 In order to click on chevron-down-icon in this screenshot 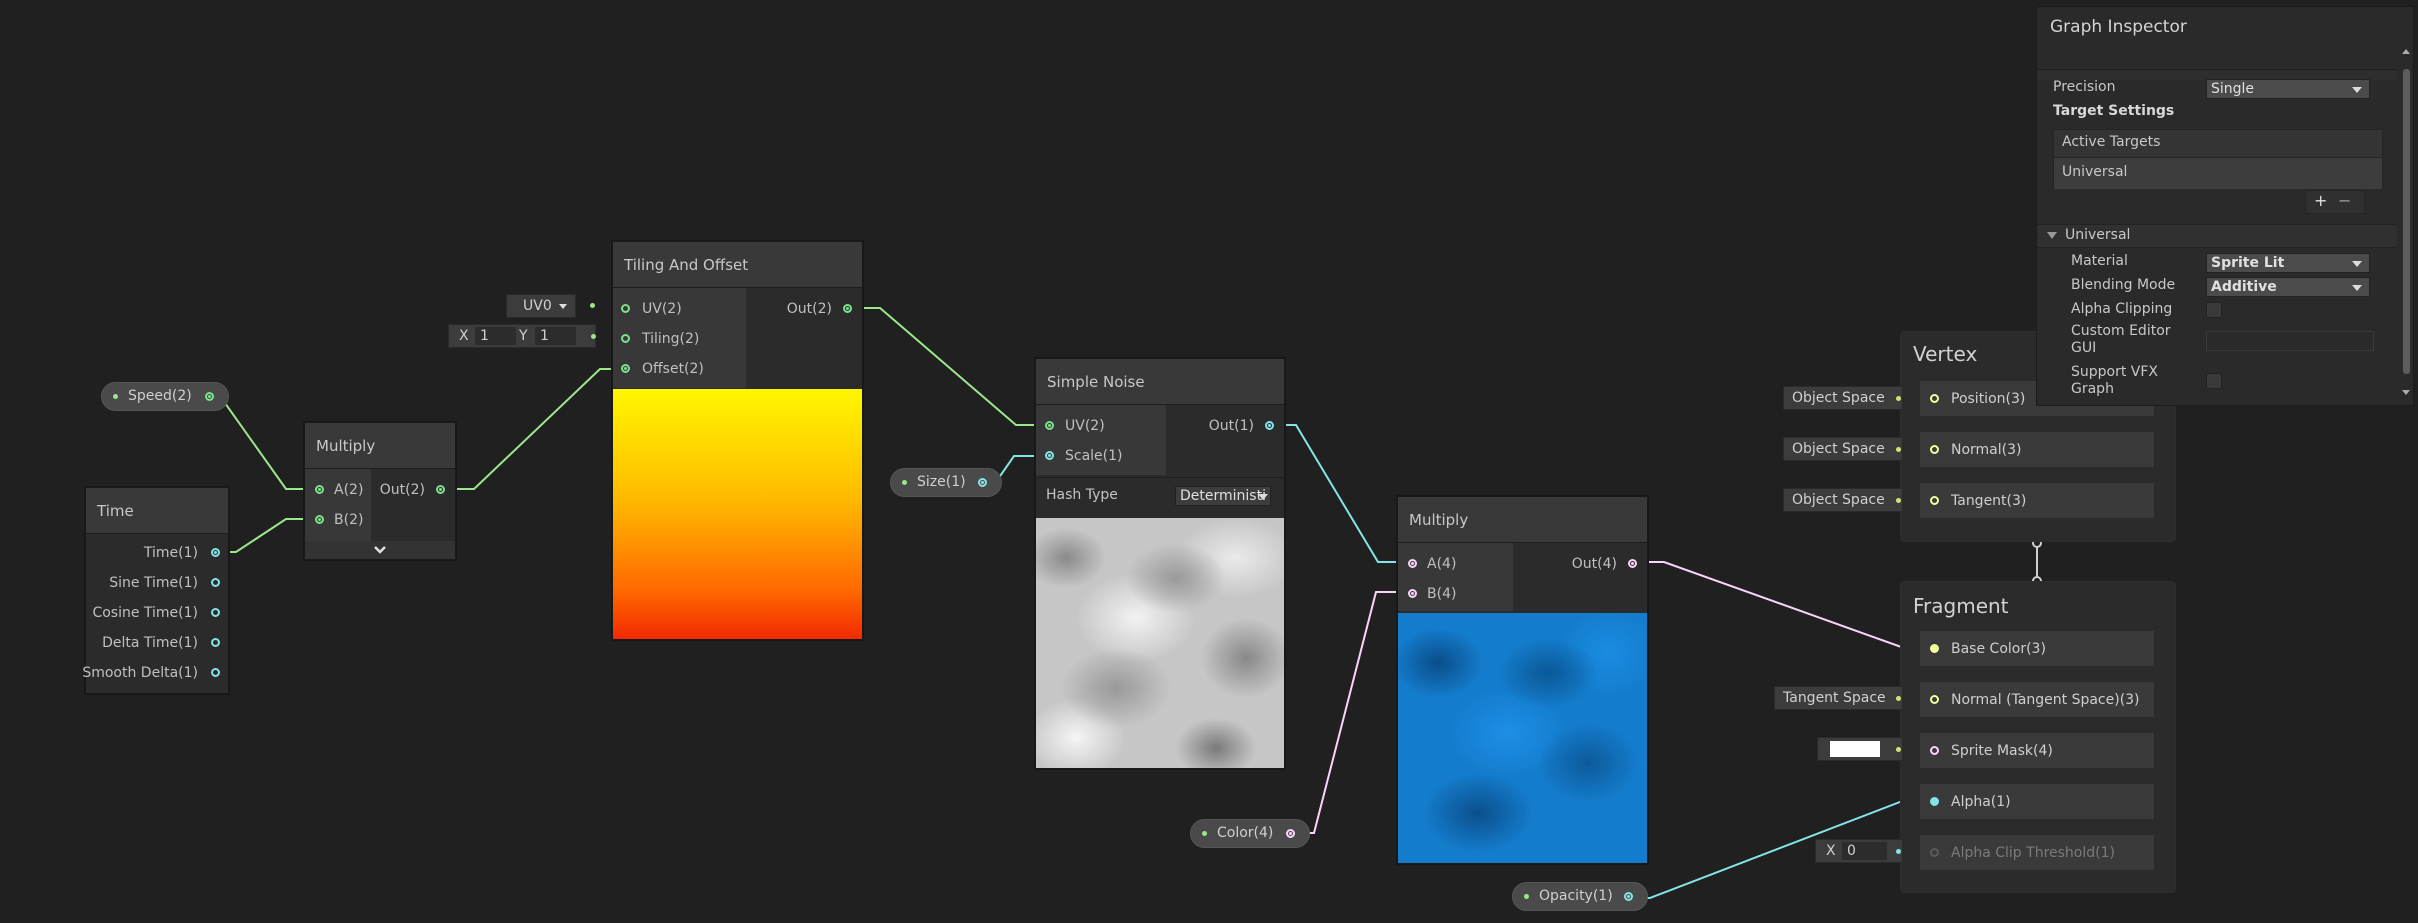, I will do `click(380, 550)`.